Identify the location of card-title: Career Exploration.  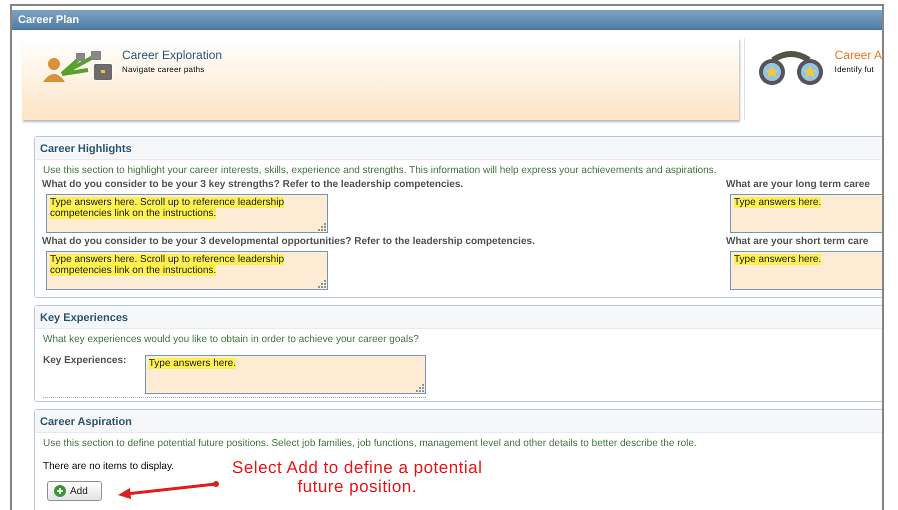
(172, 55).